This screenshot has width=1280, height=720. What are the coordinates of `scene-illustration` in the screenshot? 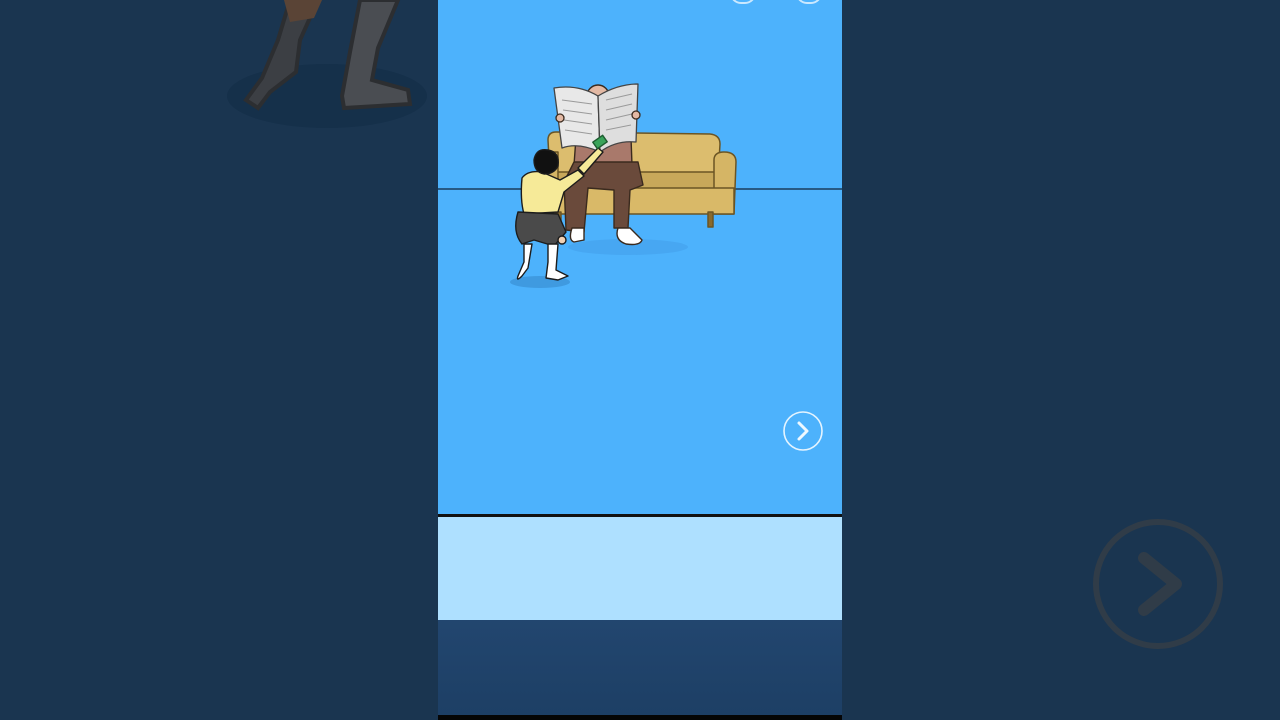 It's located at (640, 185).